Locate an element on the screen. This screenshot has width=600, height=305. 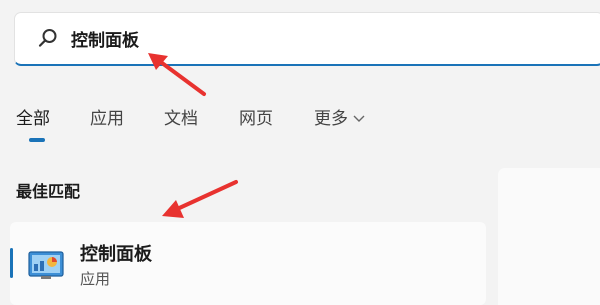
tab-more: 更多 is located at coordinates (339, 116).